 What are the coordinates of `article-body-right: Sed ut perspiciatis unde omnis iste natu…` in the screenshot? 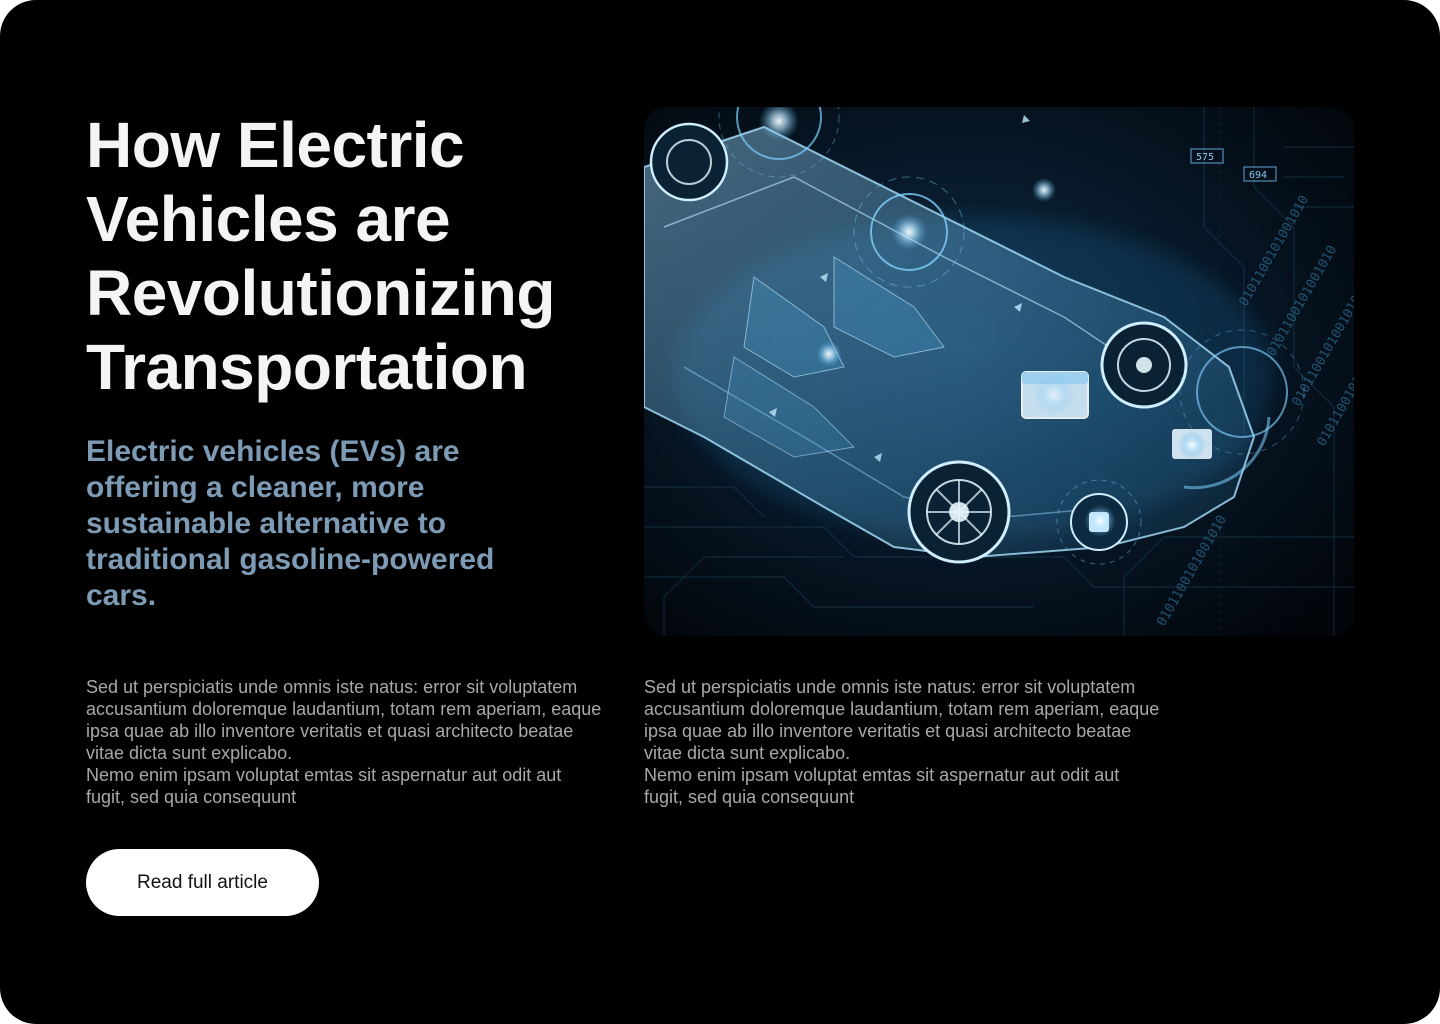 It's located at (902, 742).